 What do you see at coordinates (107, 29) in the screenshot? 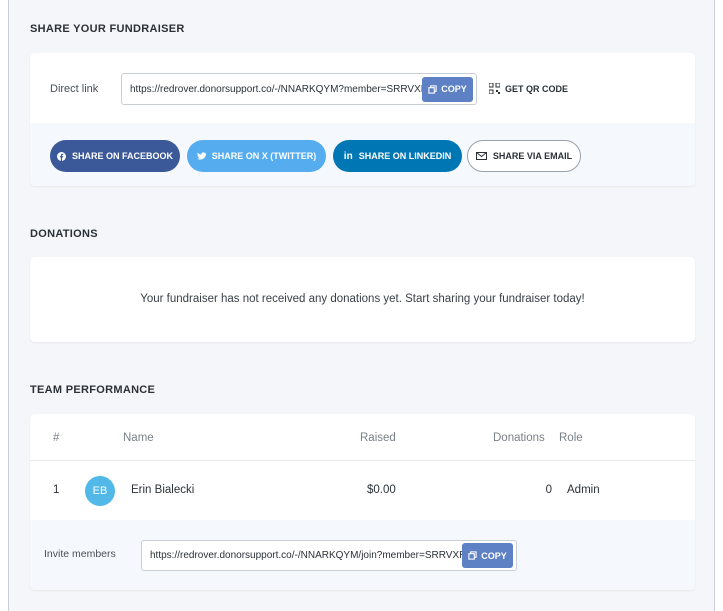
I see `share-section-title: SHARE YOUR FUNDRAISER` at bounding box center [107, 29].